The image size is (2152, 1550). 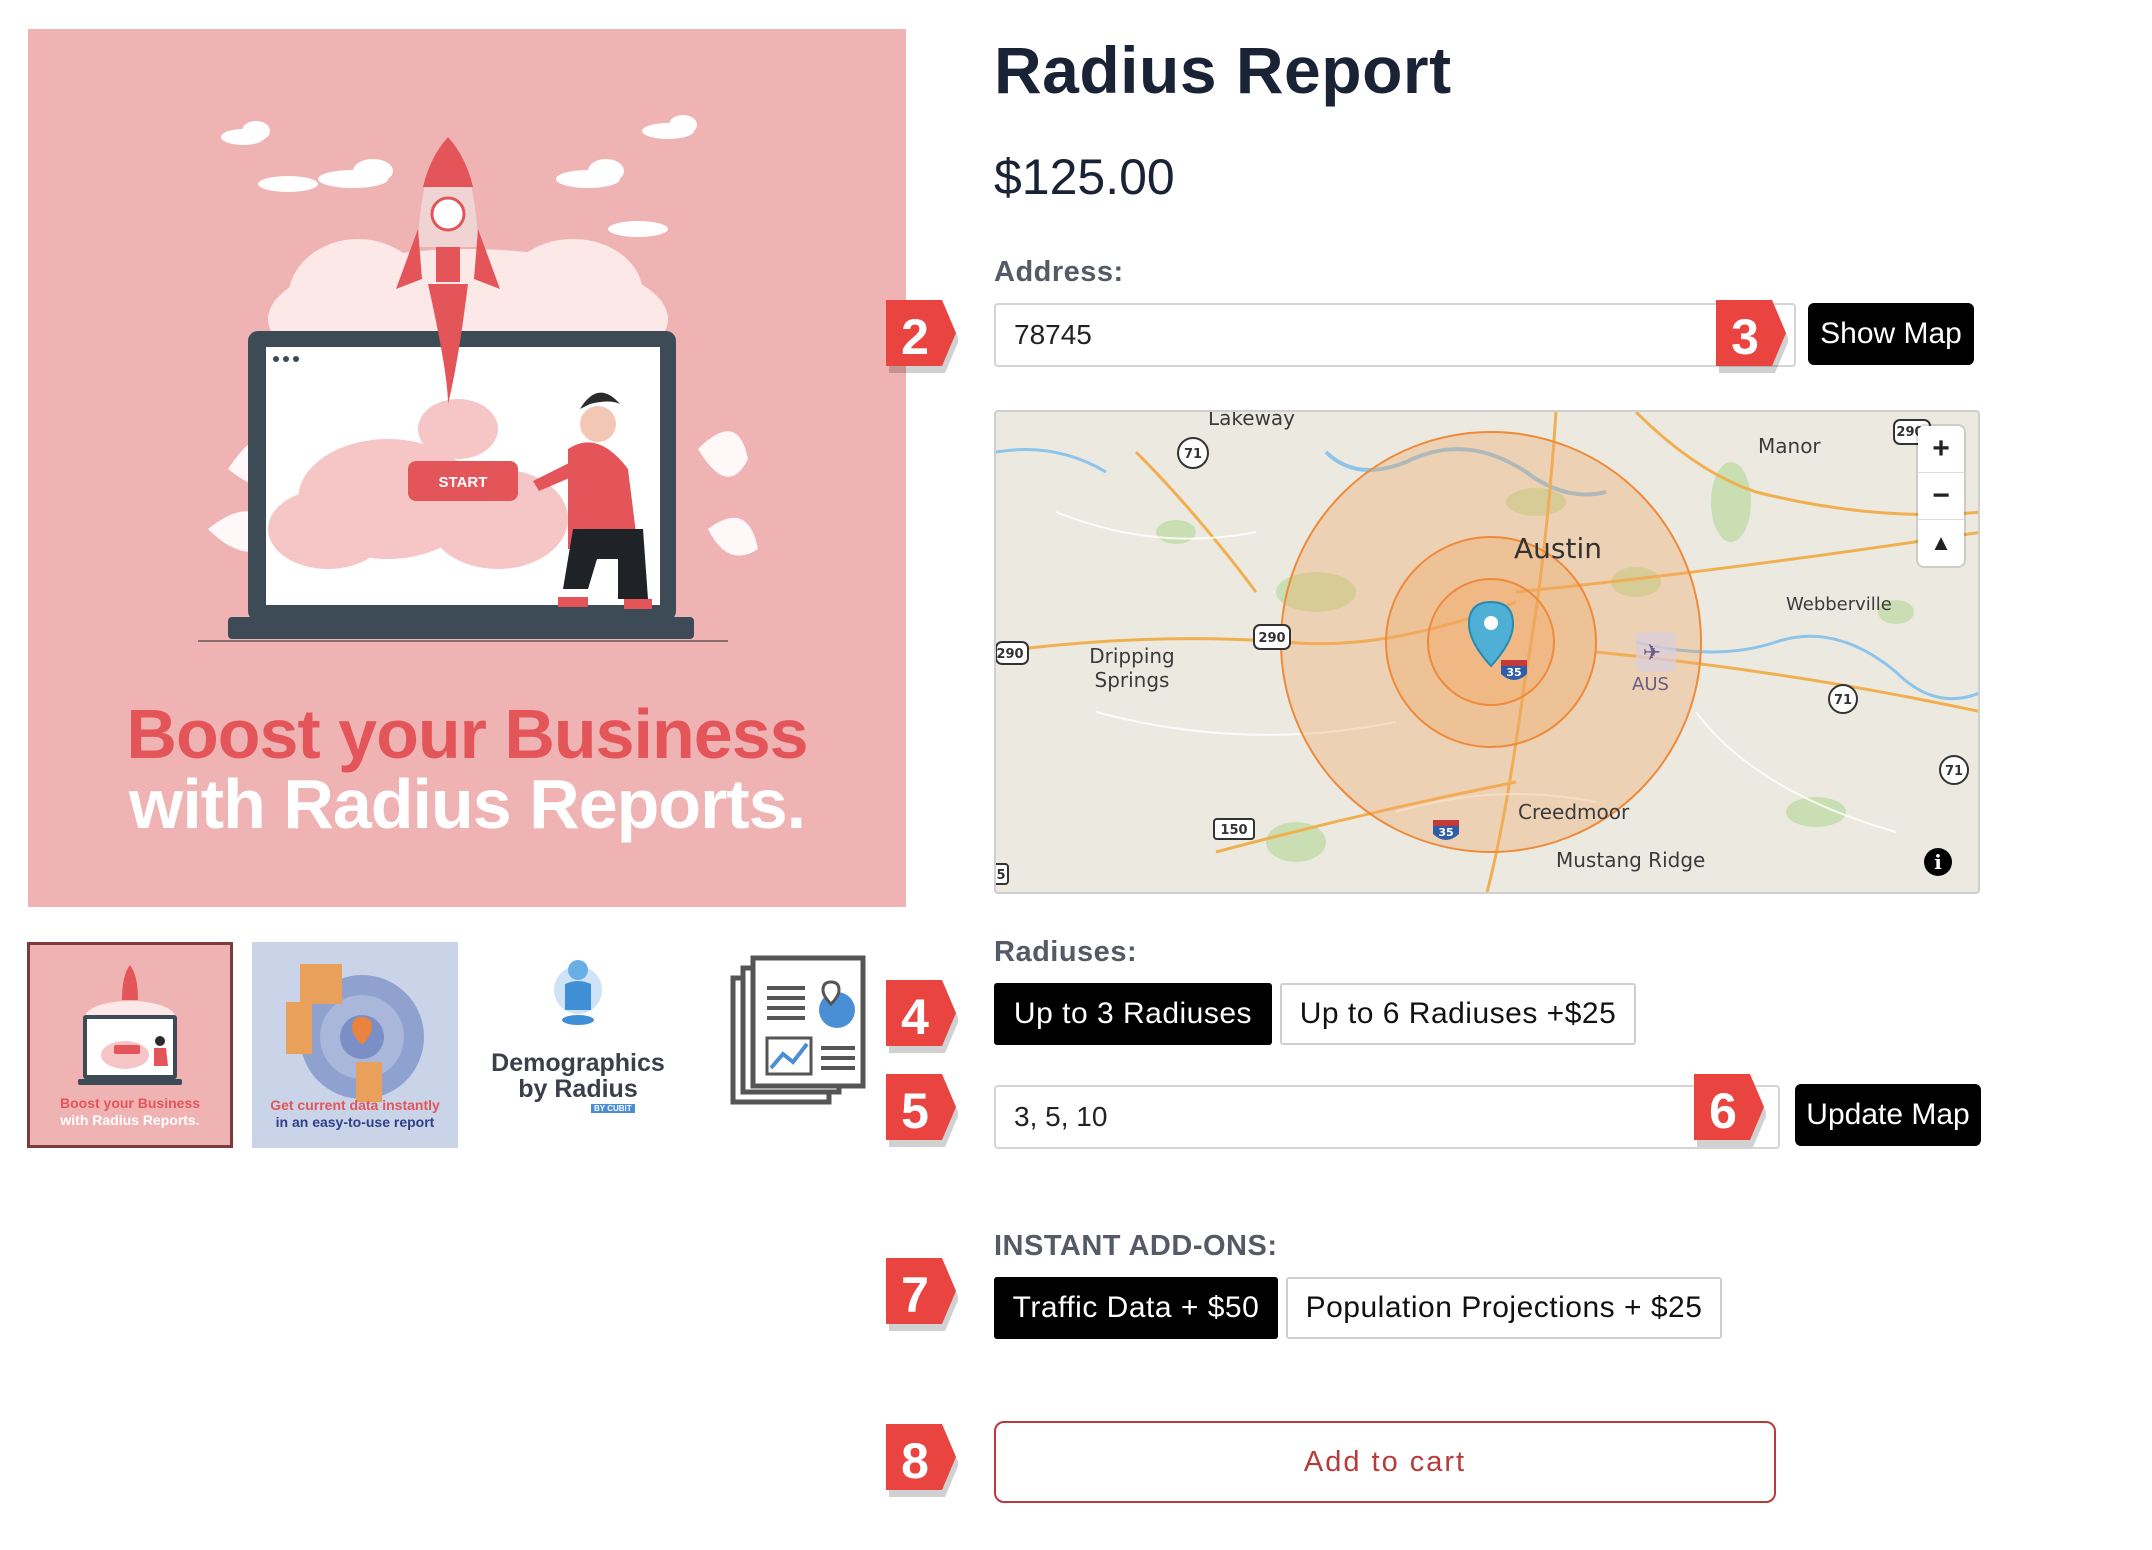 What do you see at coordinates (915, 1295) in the screenshot?
I see `step-badge-number: 7` at bounding box center [915, 1295].